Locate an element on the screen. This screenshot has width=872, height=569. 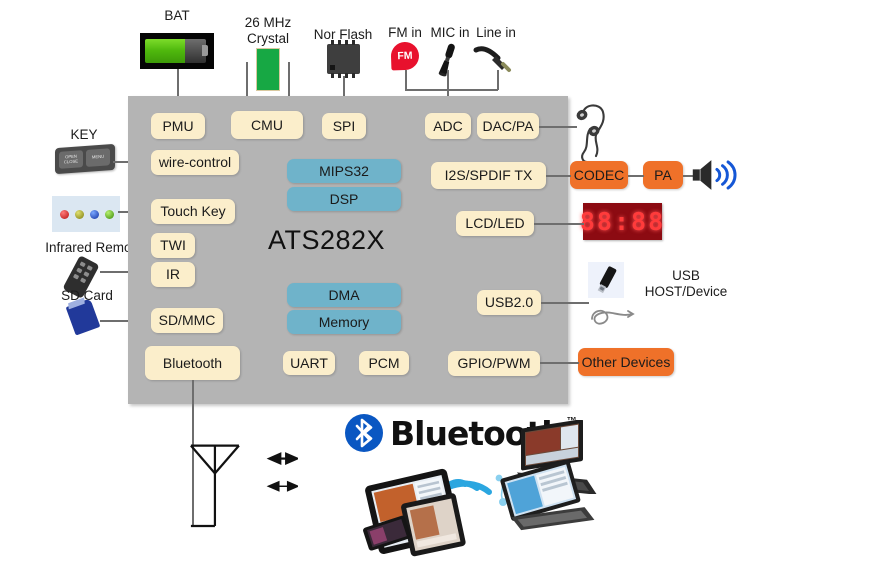
line-i2s-codec is located at coordinates (558, 176).